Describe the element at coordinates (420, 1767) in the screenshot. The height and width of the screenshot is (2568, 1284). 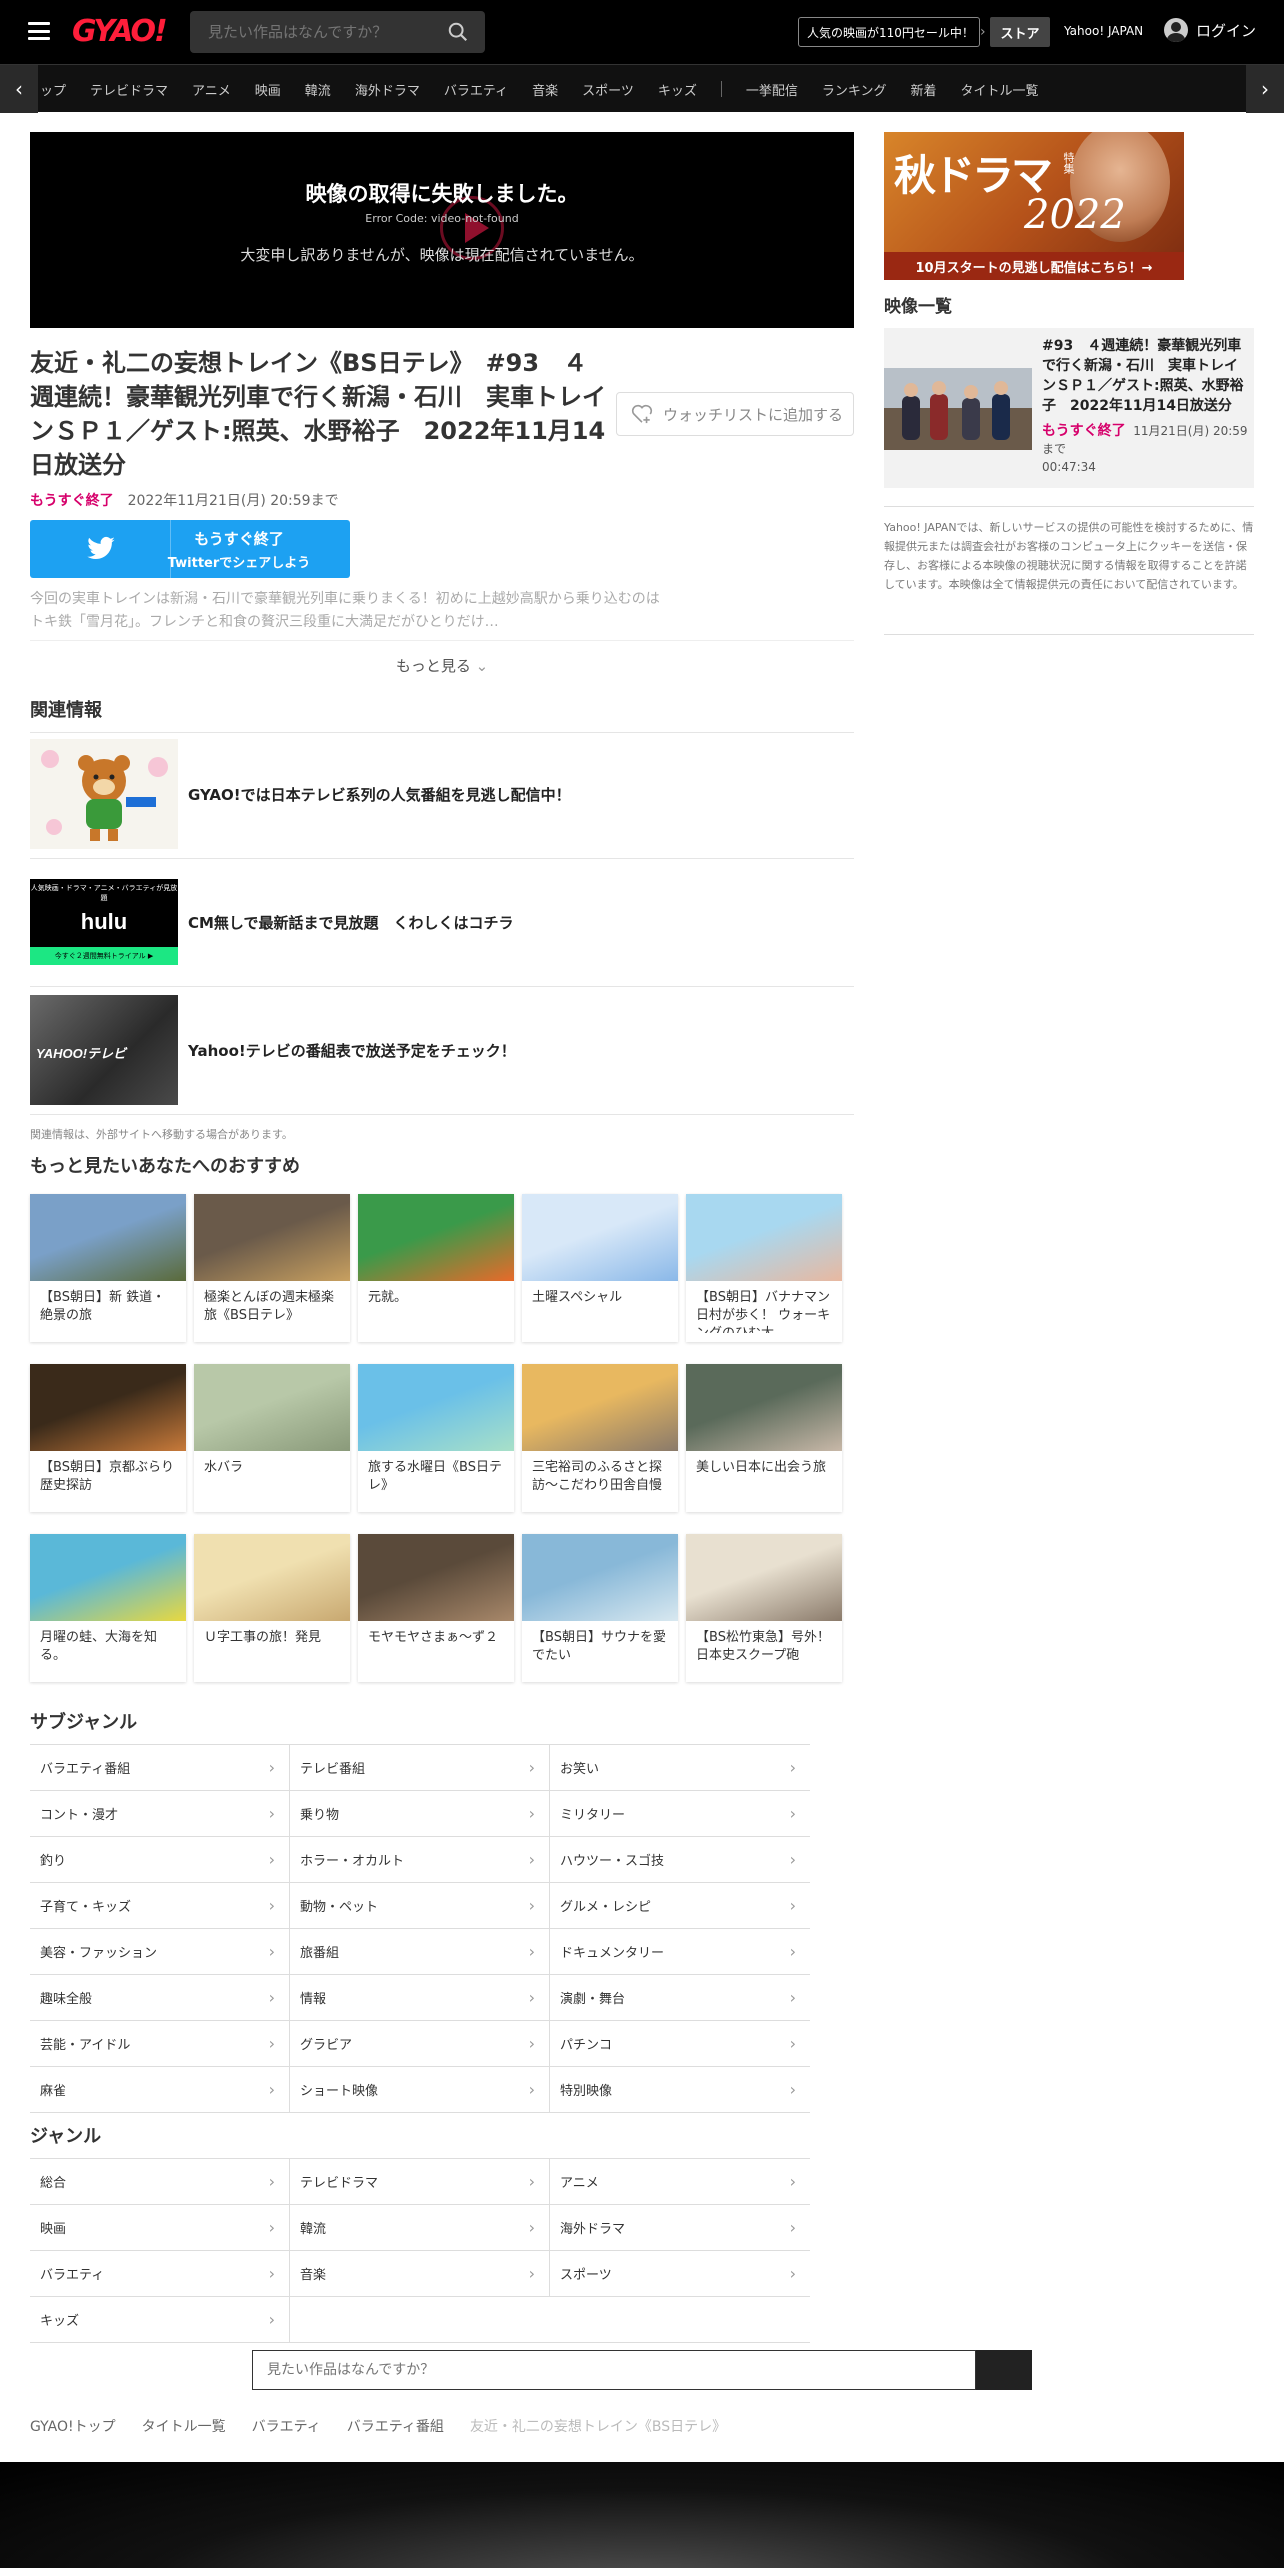
I see `genre-link: テレビ番組 ›` at that location.